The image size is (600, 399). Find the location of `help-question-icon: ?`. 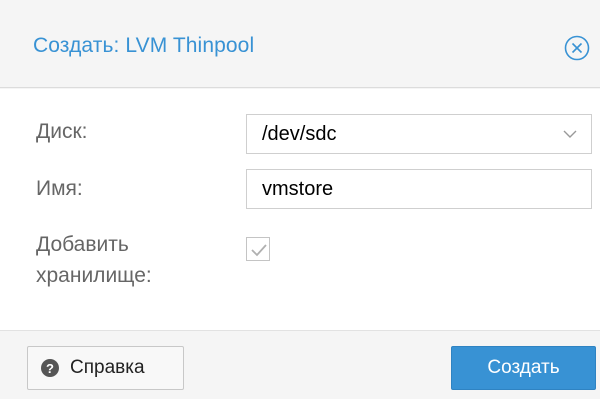

help-question-icon: ? is located at coordinates (50, 368).